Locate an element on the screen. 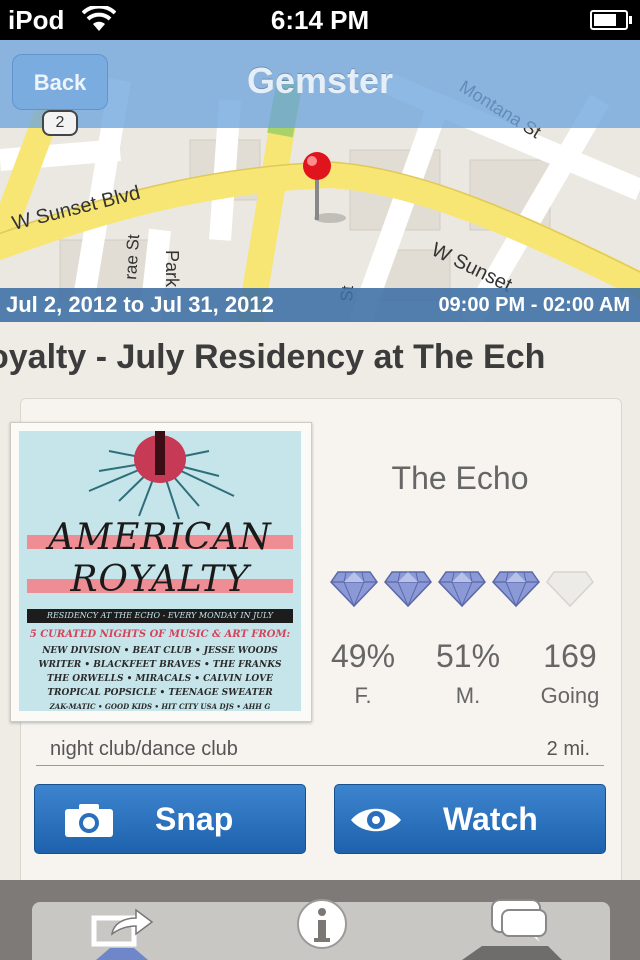  venue-category: night club/dance club is located at coordinates (144, 749).